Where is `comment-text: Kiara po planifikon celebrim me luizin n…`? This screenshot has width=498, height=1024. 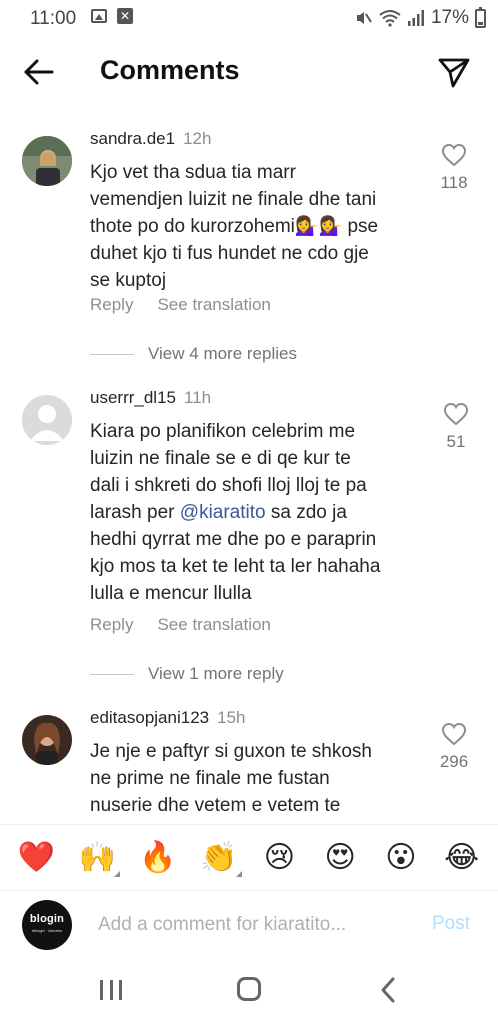
comment-text: Kiara po planifikon celebrim me luizin n… is located at coordinates (259, 512).